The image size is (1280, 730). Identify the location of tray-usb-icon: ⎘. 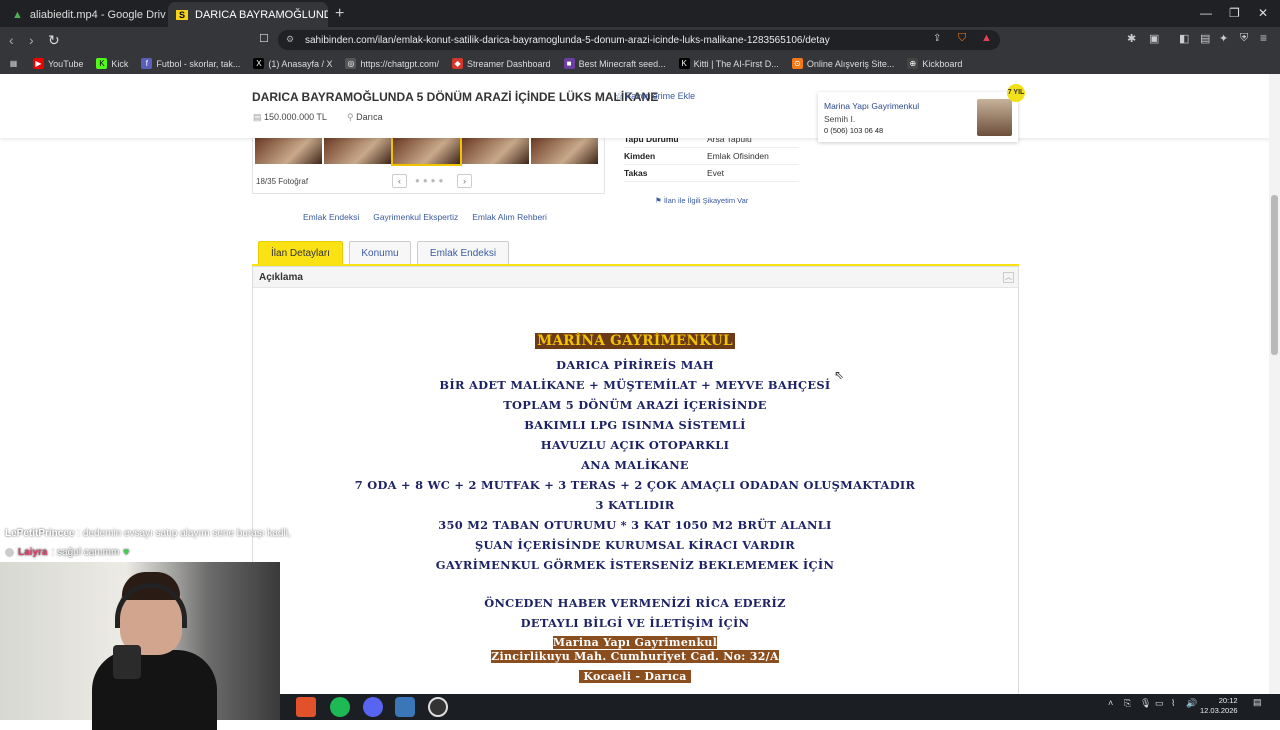
(1127, 703).